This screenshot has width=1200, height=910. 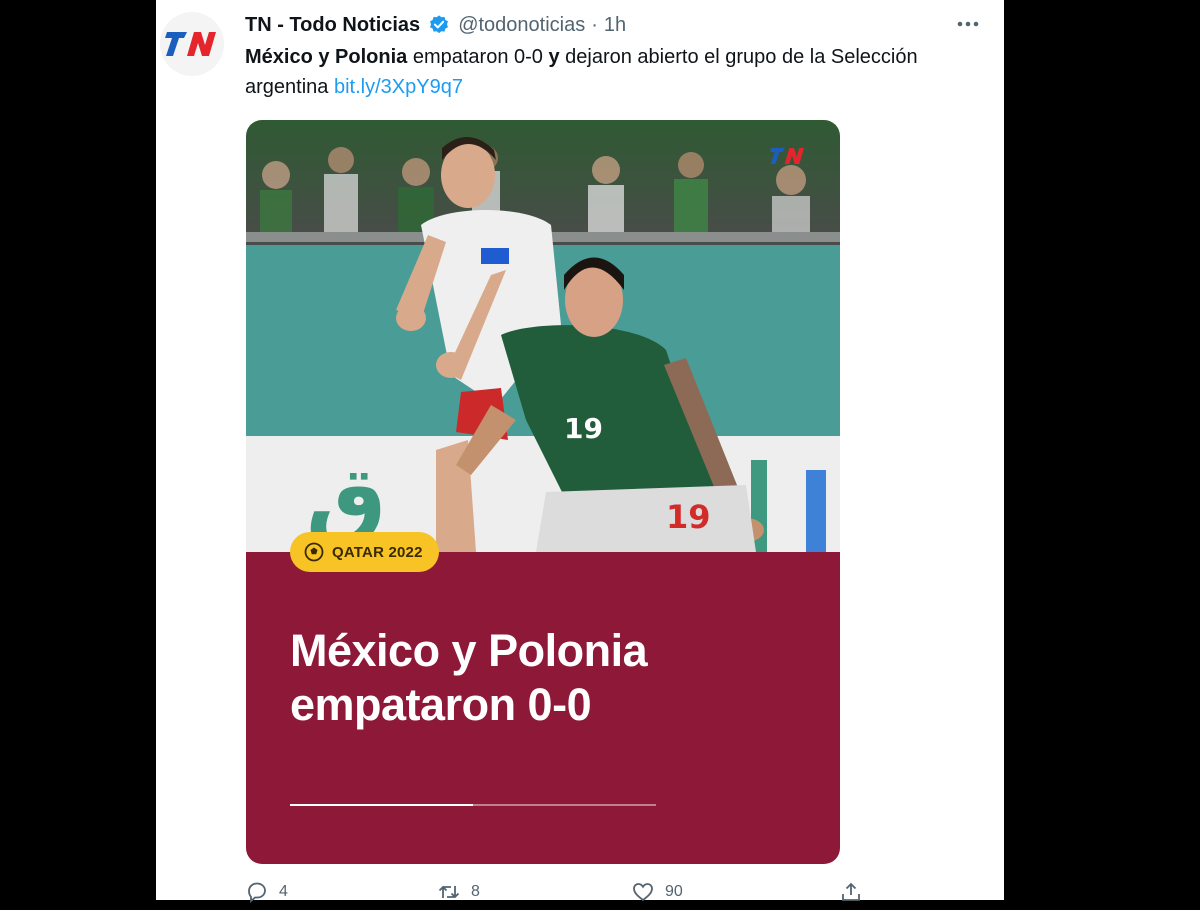 I want to click on jersey-number-front: 19, so click(x=583, y=428).